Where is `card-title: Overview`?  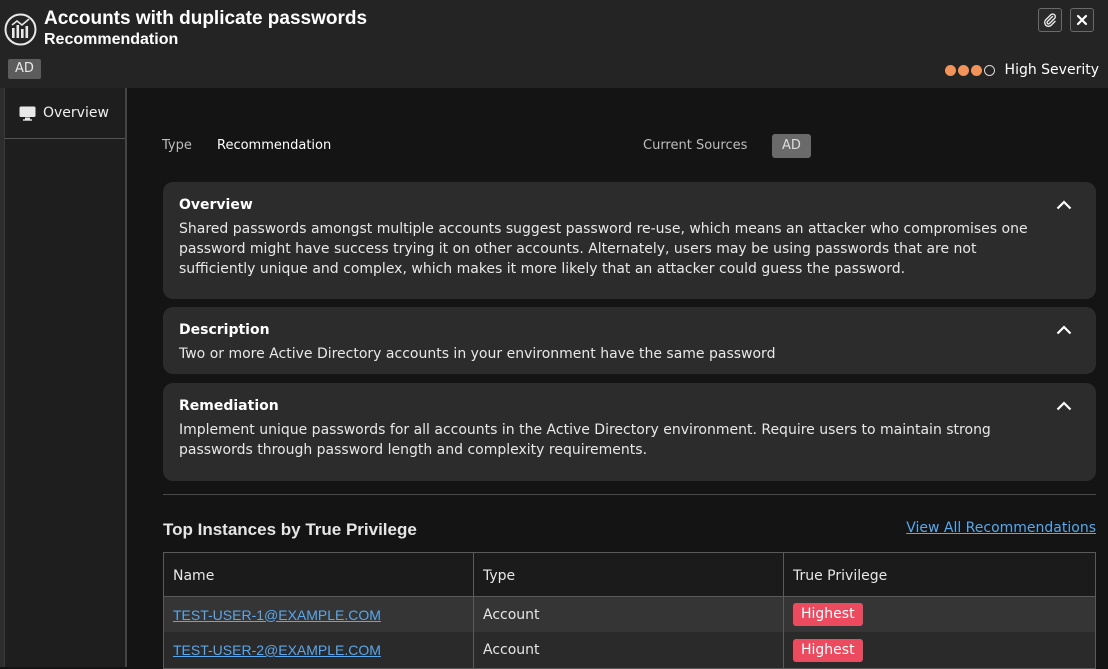 card-title: Overview is located at coordinates (216, 205).